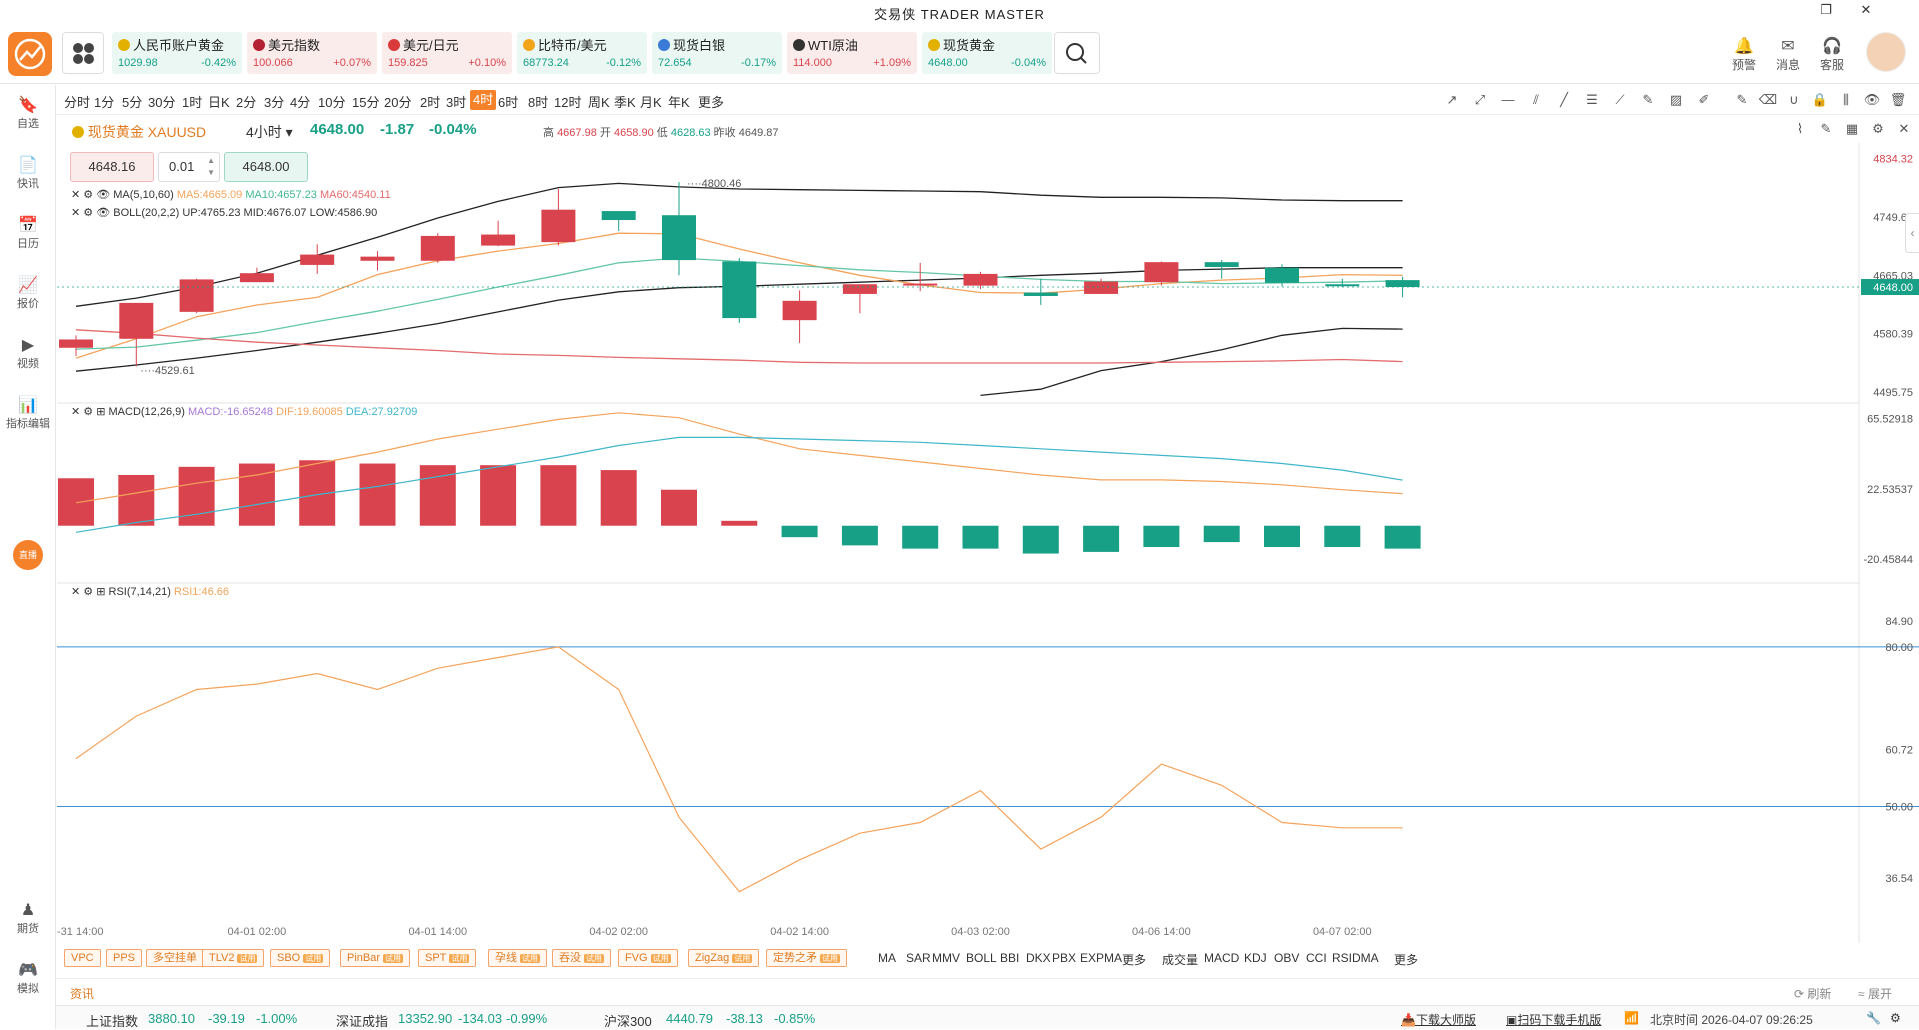  I want to click on sidebar-item-simulate: 🎮 模拟, so click(28, 978).